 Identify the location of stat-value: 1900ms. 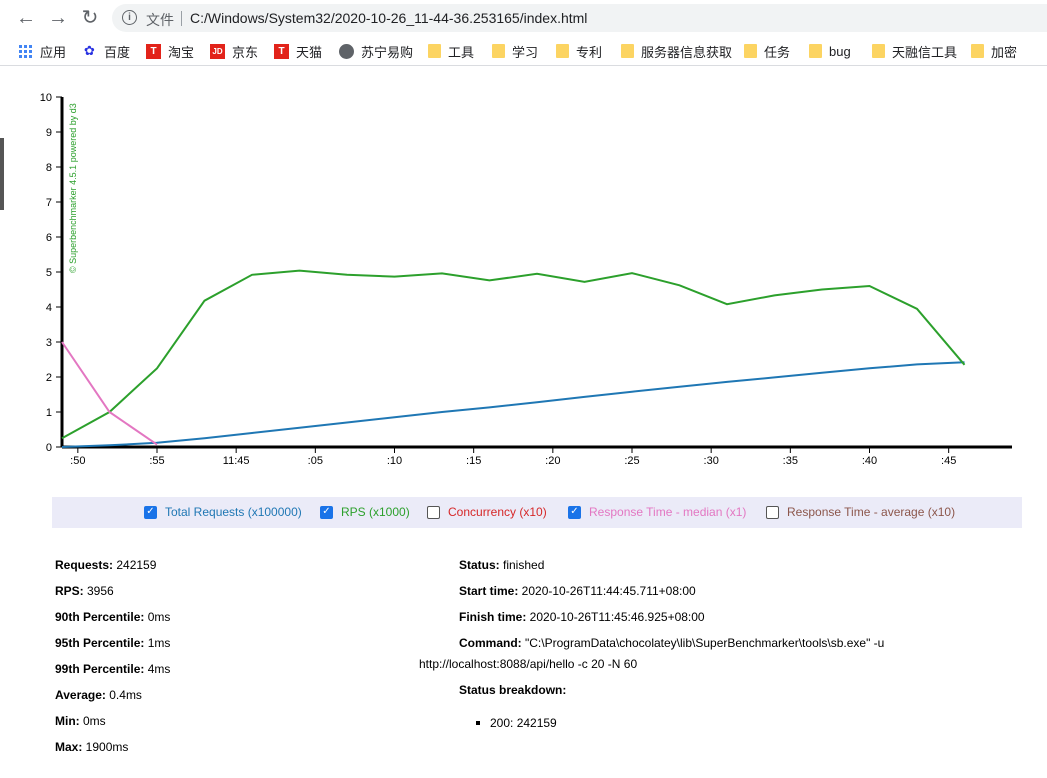
(105, 747).